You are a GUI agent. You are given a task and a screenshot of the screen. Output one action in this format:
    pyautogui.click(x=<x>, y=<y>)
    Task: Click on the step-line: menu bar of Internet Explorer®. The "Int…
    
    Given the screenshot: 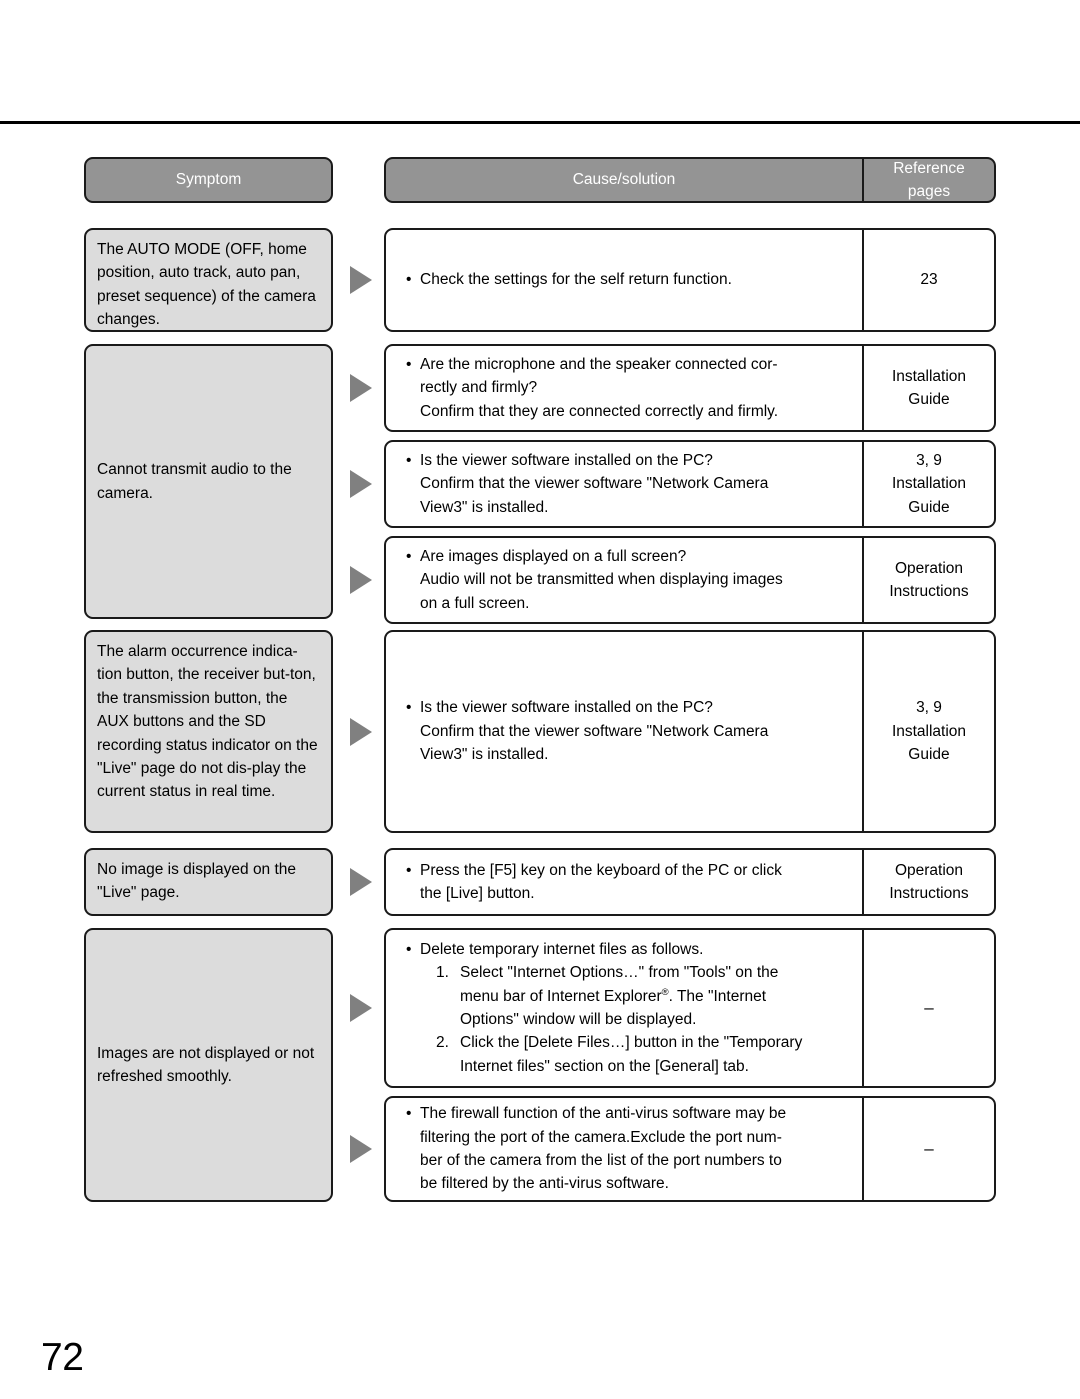 What is the action you would take?
    pyautogui.click(x=613, y=995)
    